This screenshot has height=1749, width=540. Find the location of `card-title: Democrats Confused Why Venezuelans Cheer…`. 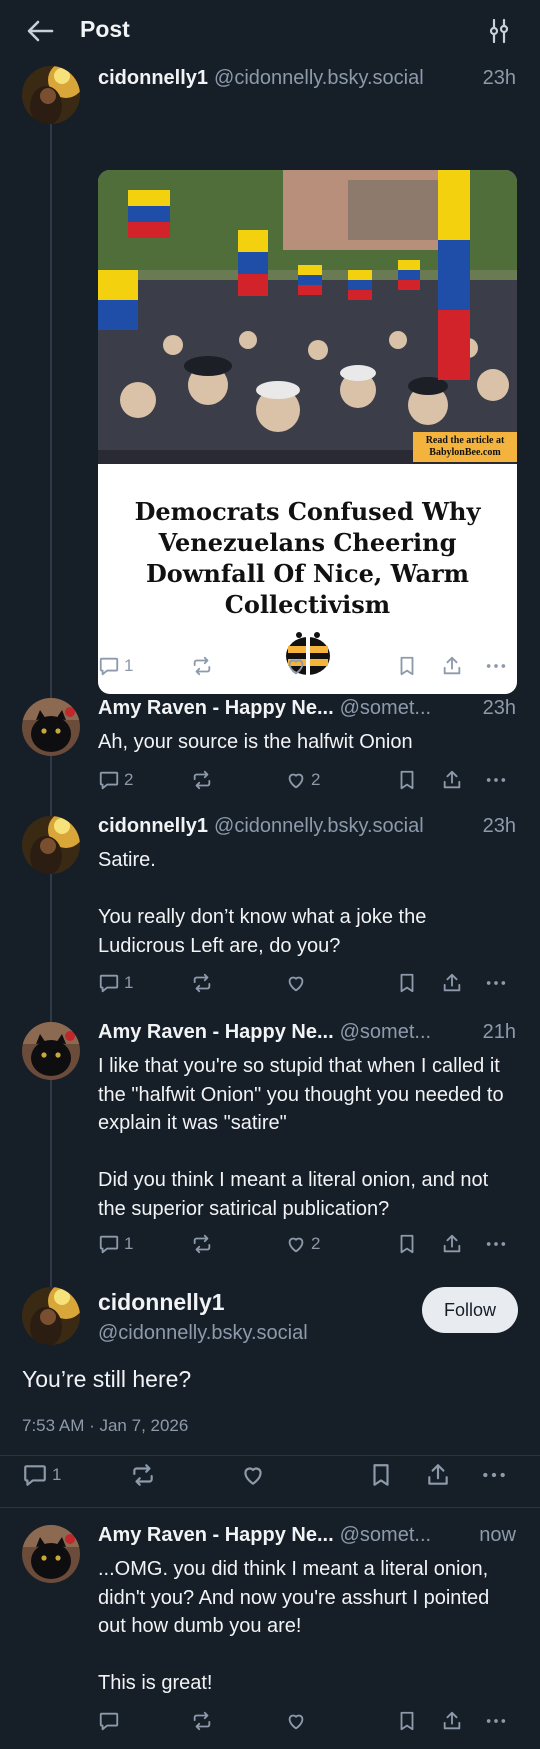

card-title: Democrats Confused Why Venezuelans Cheer… is located at coordinates (307, 558).